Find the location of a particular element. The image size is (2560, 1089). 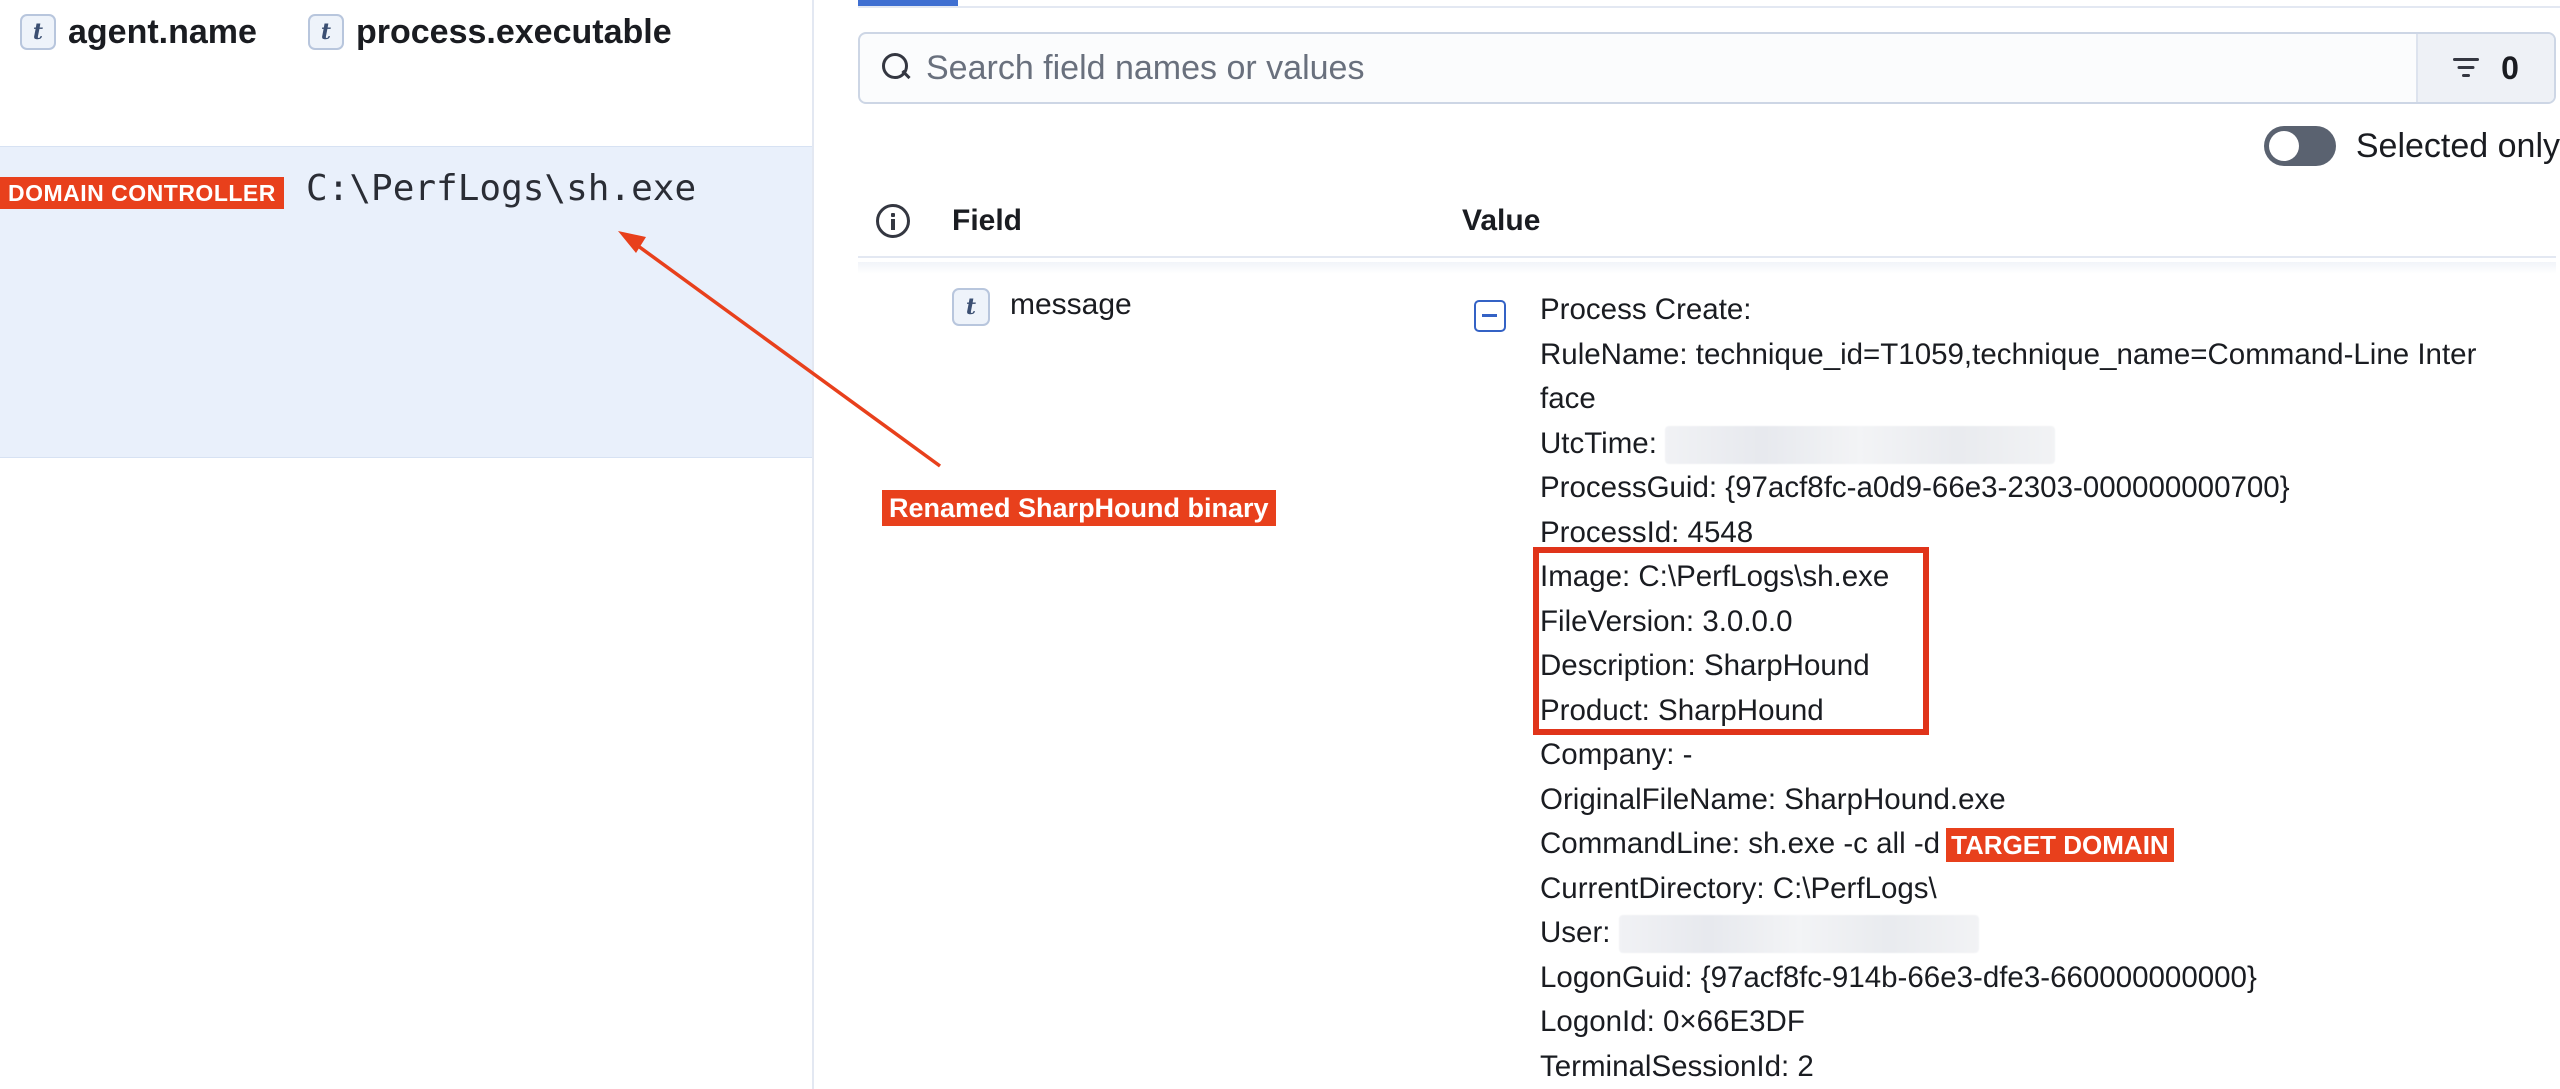

user-label: User: is located at coordinates (1575, 932).